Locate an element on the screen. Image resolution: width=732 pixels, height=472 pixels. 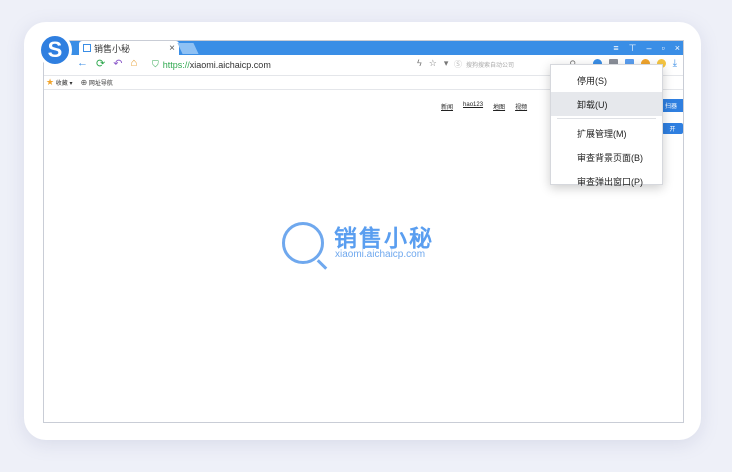
right-side-button: 开 is located at coordinates (672, 128).